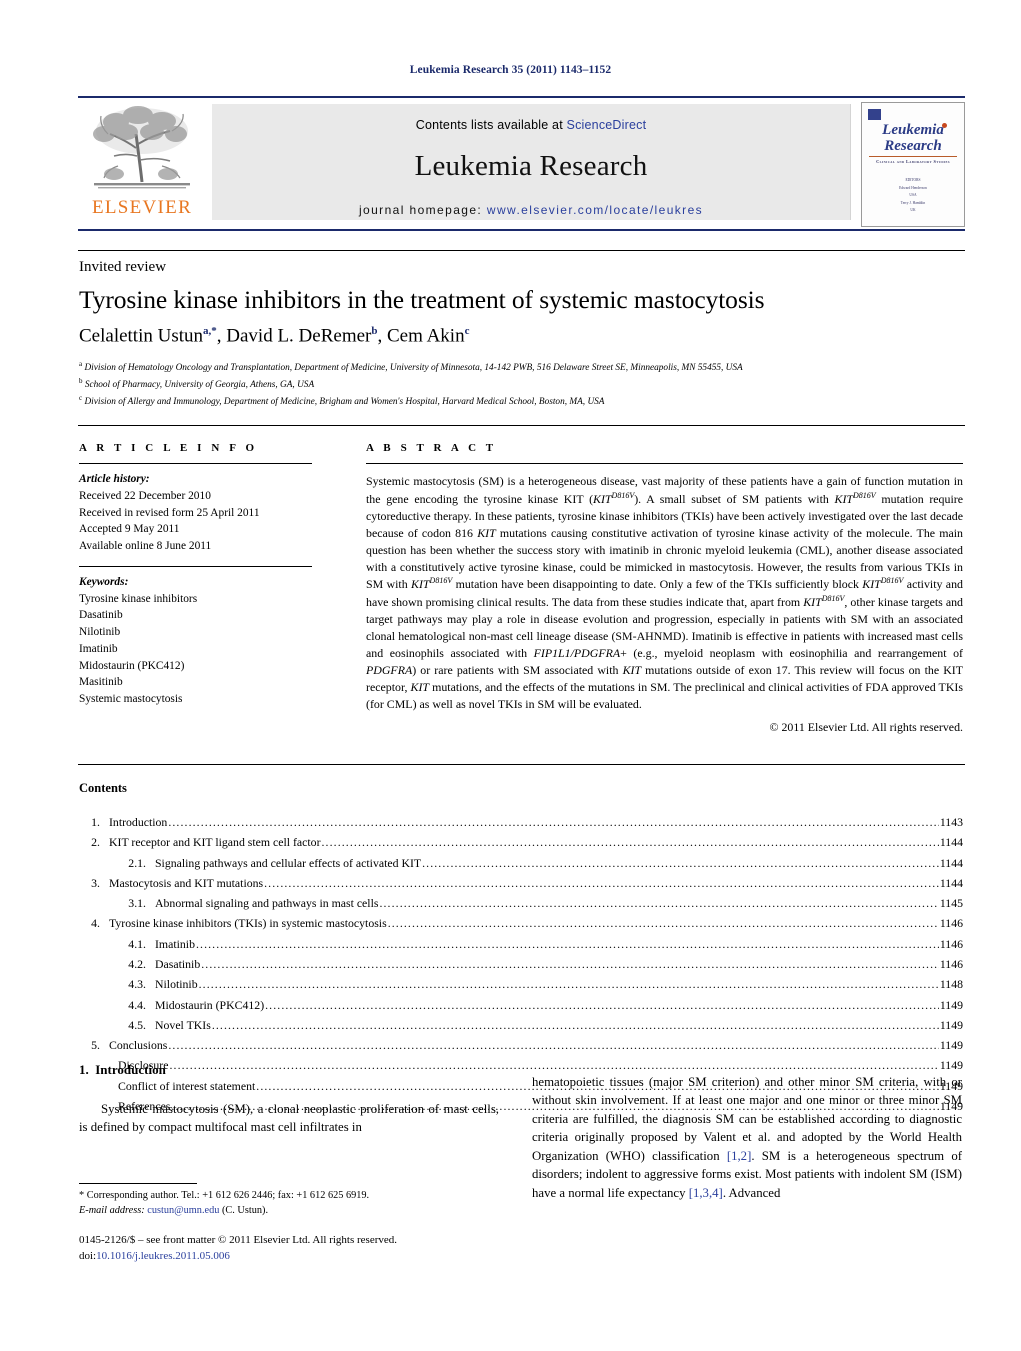 This screenshot has height=1351, width=1021. What do you see at coordinates (183, 1024) in the screenshot?
I see `toc-entry-label: Novel TKIs` at bounding box center [183, 1024].